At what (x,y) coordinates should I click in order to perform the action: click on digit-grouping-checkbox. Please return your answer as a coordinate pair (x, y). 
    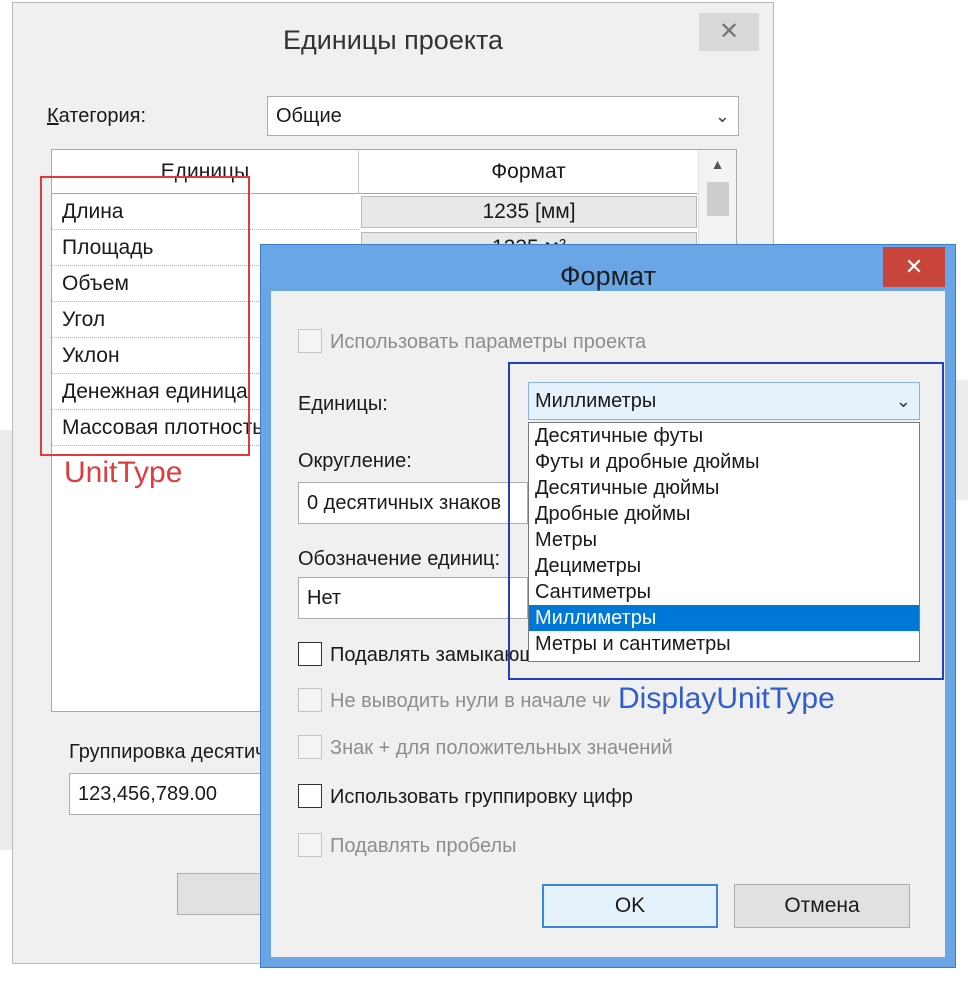
    Looking at the image, I should click on (310, 796).